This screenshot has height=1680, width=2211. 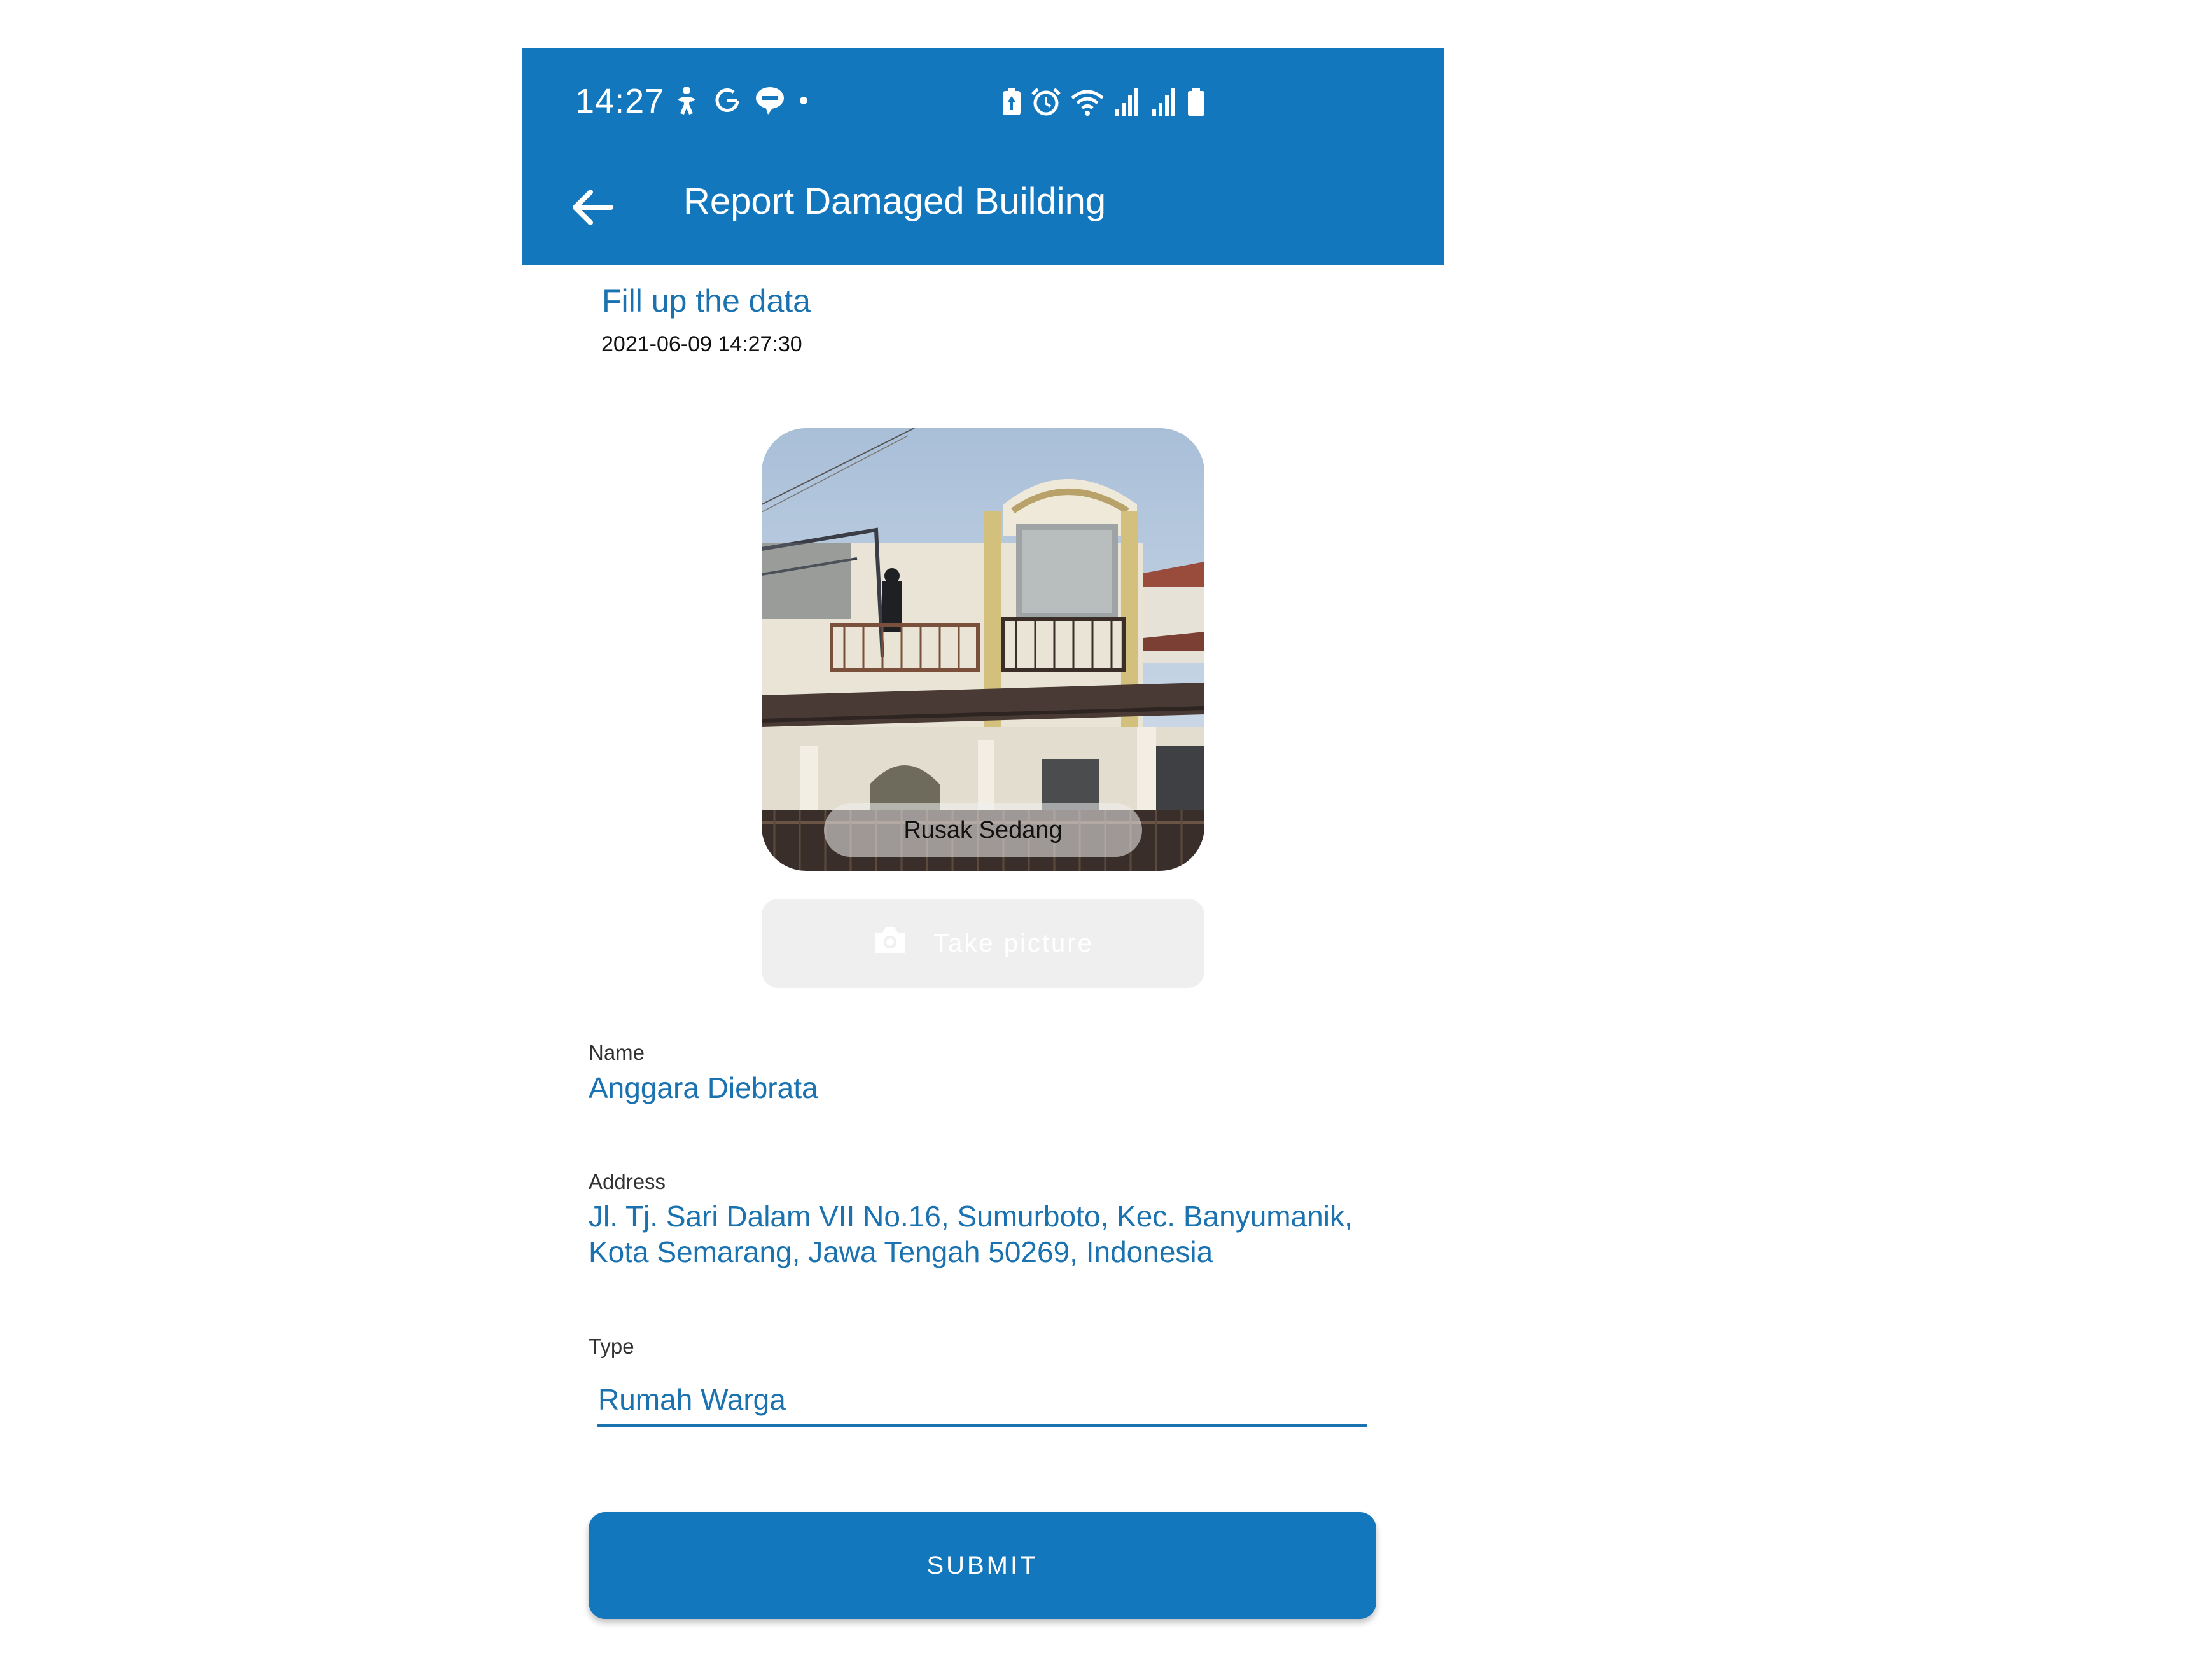 What do you see at coordinates (983, 649) in the screenshot?
I see `building-photo: Rusak Sedang` at bounding box center [983, 649].